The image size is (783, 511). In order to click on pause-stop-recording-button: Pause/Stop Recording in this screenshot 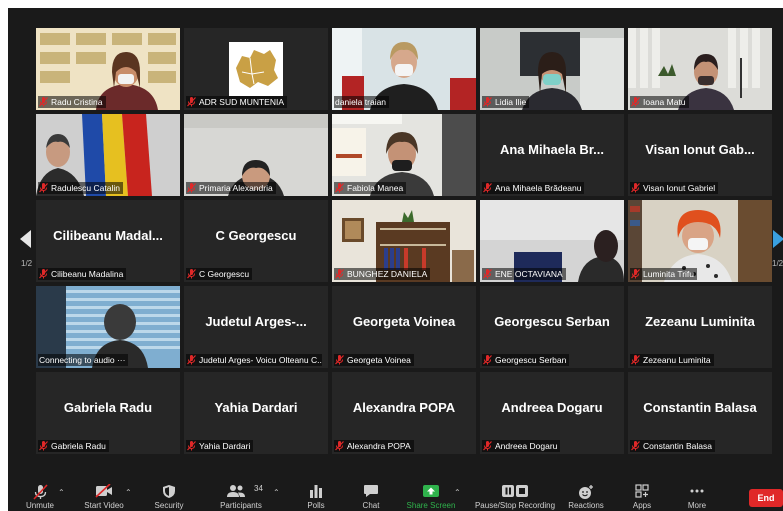, I will do `click(515, 494)`.